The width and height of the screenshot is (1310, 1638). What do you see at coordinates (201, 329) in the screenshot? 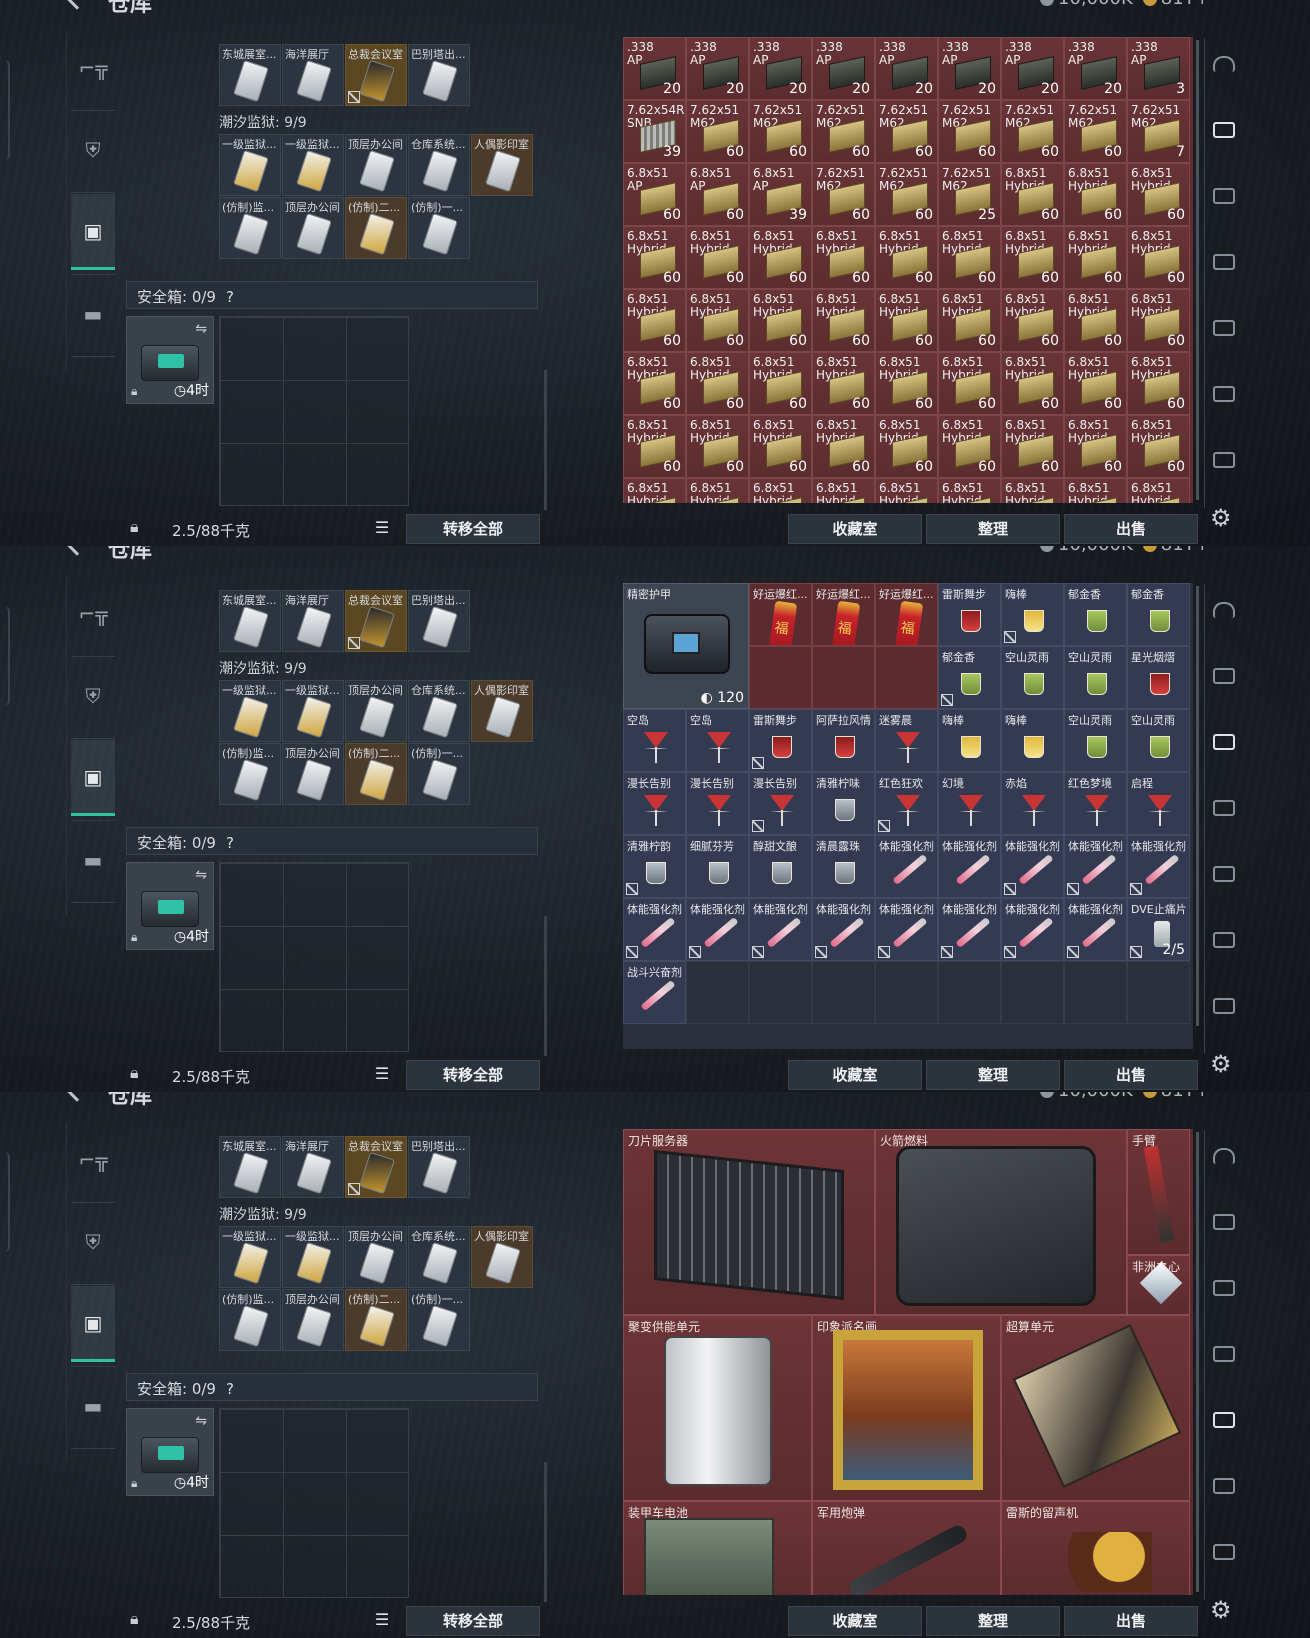
I see `swap-icon: ⇋` at bounding box center [201, 329].